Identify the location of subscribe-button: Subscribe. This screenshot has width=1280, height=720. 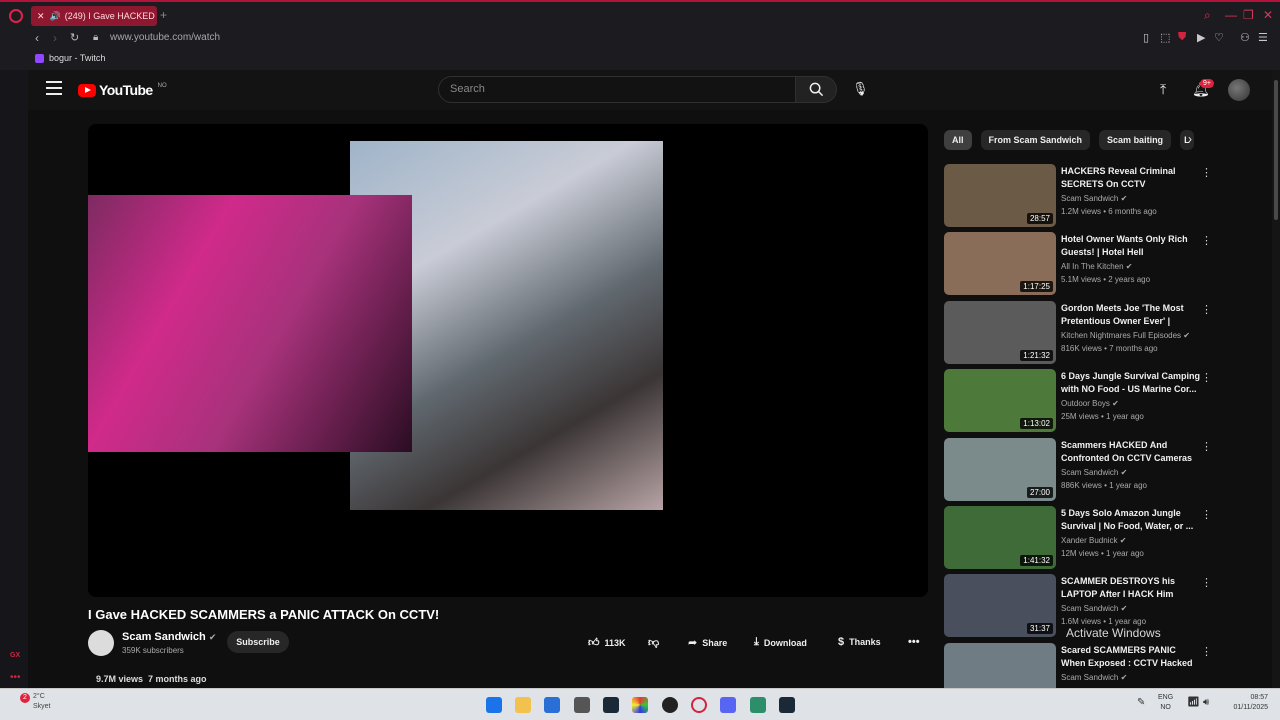
(258, 642).